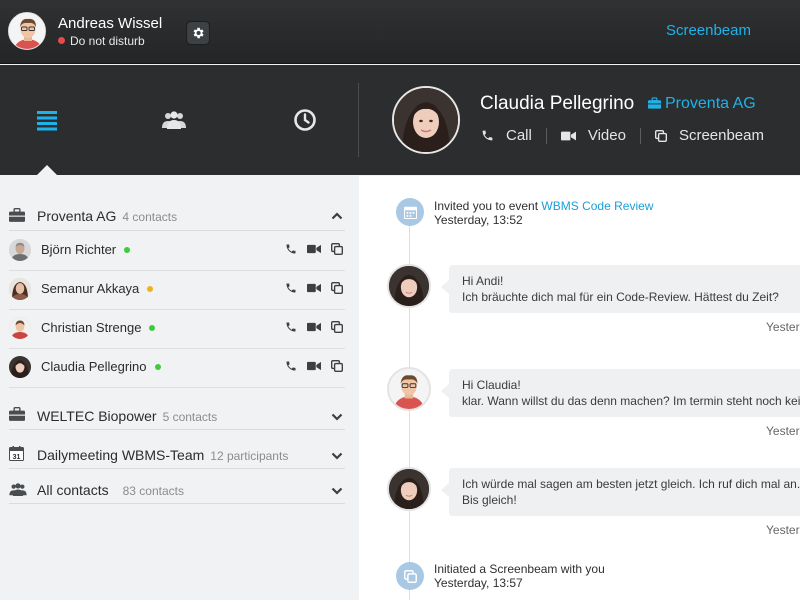 The height and width of the screenshot is (600, 800). Describe the element at coordinates (17, 457) in the screenshot. I see `calendar-day: 31` at that location.